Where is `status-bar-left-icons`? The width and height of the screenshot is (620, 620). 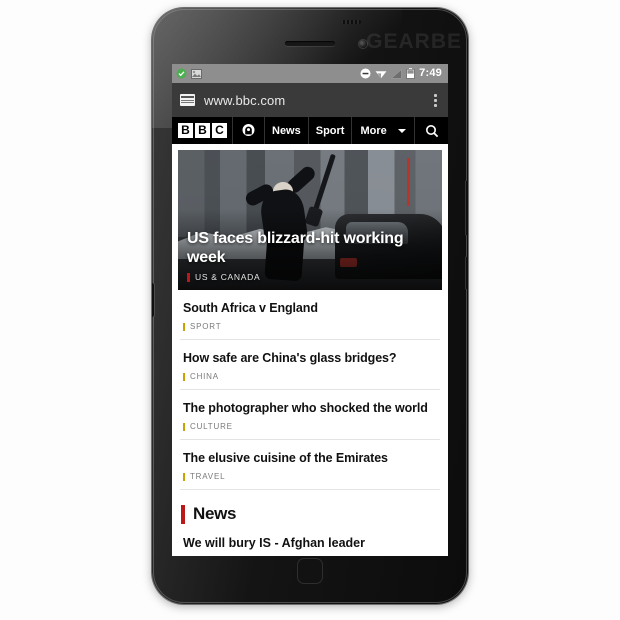
status-bar-left-icons is located at coordinates (189, 73).